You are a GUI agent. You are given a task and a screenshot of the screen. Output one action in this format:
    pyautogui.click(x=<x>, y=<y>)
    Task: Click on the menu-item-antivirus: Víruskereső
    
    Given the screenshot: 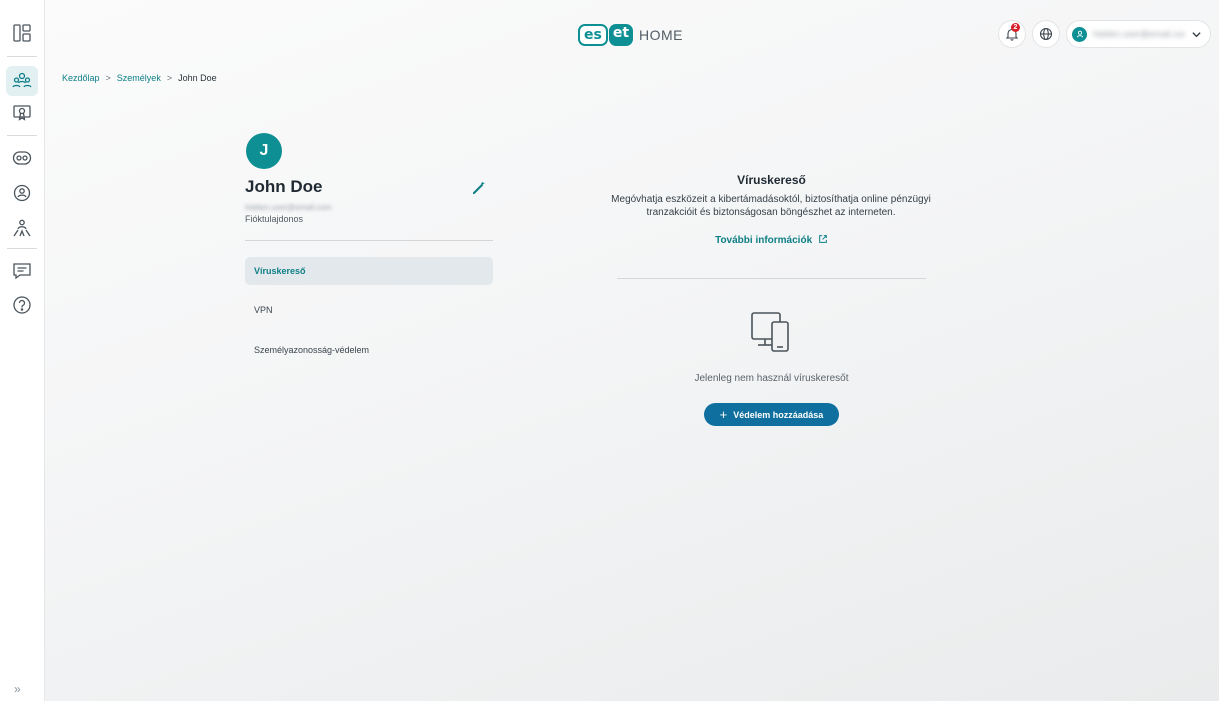 What is the action you would take?
    pyautogui.click(x=369, y=271)
    